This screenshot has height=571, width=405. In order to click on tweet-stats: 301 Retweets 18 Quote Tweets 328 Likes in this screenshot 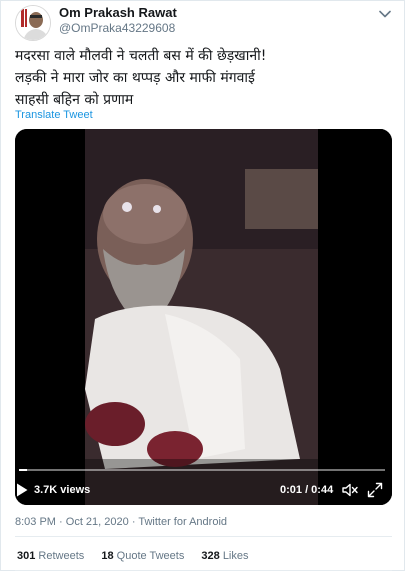, I will do `click(140, 556)`.